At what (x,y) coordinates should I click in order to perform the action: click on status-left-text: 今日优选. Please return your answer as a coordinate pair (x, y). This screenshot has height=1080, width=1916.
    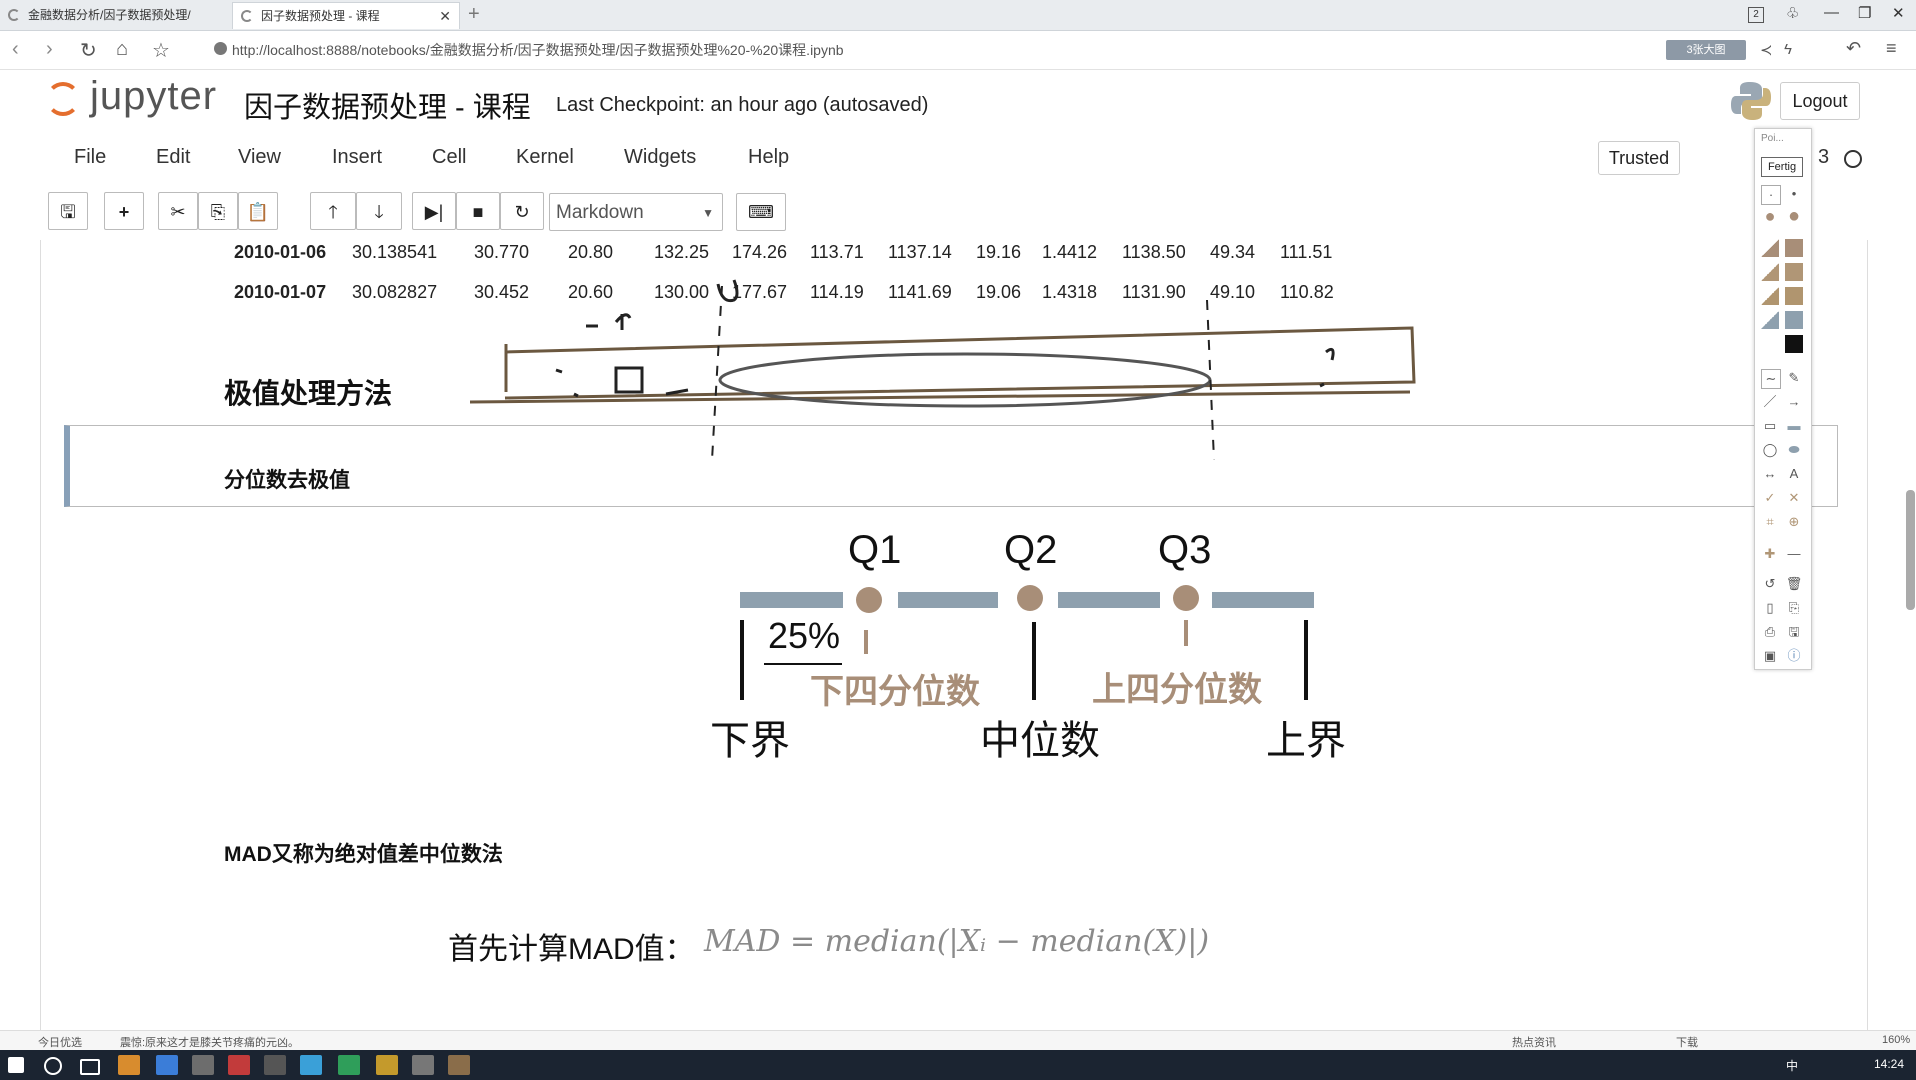
    Looking at the image, I should click on (60, 1042).